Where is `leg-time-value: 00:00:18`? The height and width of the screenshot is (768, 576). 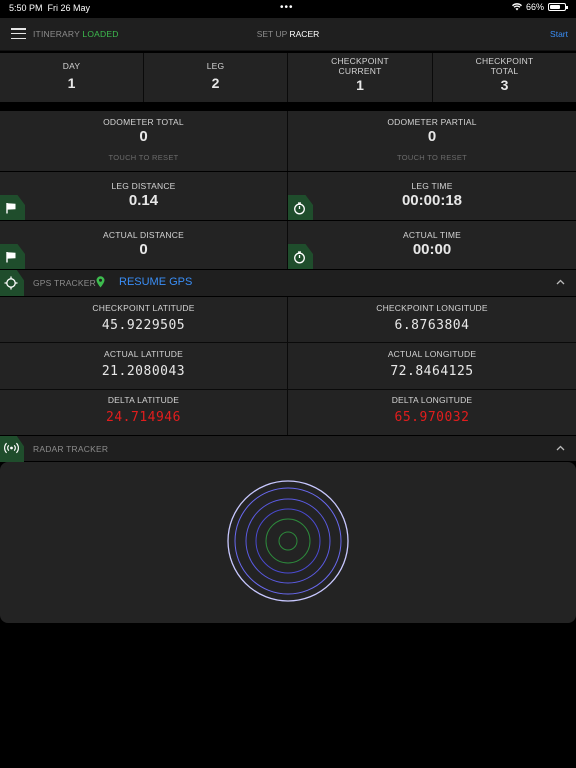 leg-time-value: 00:00:18 is located at coordinates (432, 200).